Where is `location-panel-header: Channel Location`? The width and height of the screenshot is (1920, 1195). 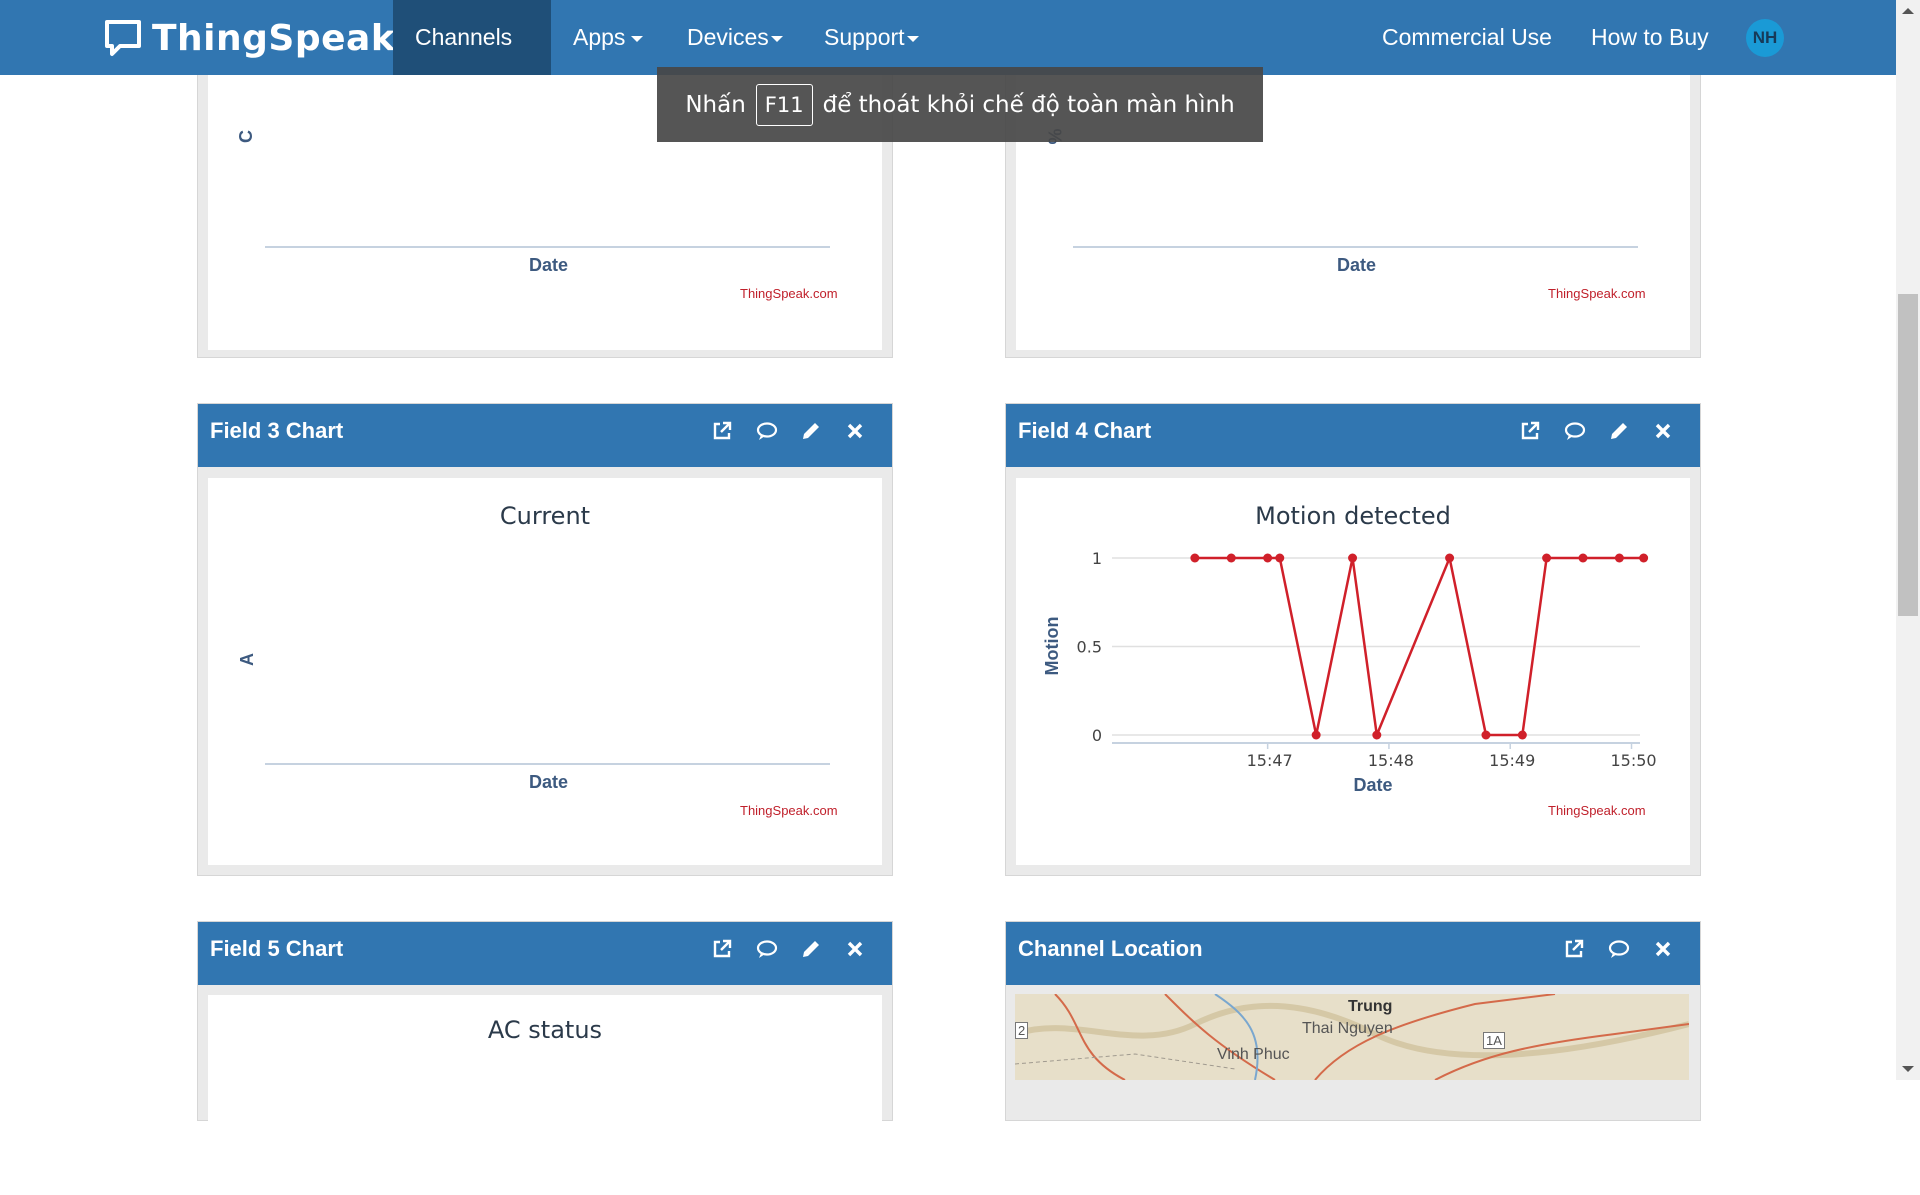 location-panel-header: Channel Location is located at coordinates (1353, 953).